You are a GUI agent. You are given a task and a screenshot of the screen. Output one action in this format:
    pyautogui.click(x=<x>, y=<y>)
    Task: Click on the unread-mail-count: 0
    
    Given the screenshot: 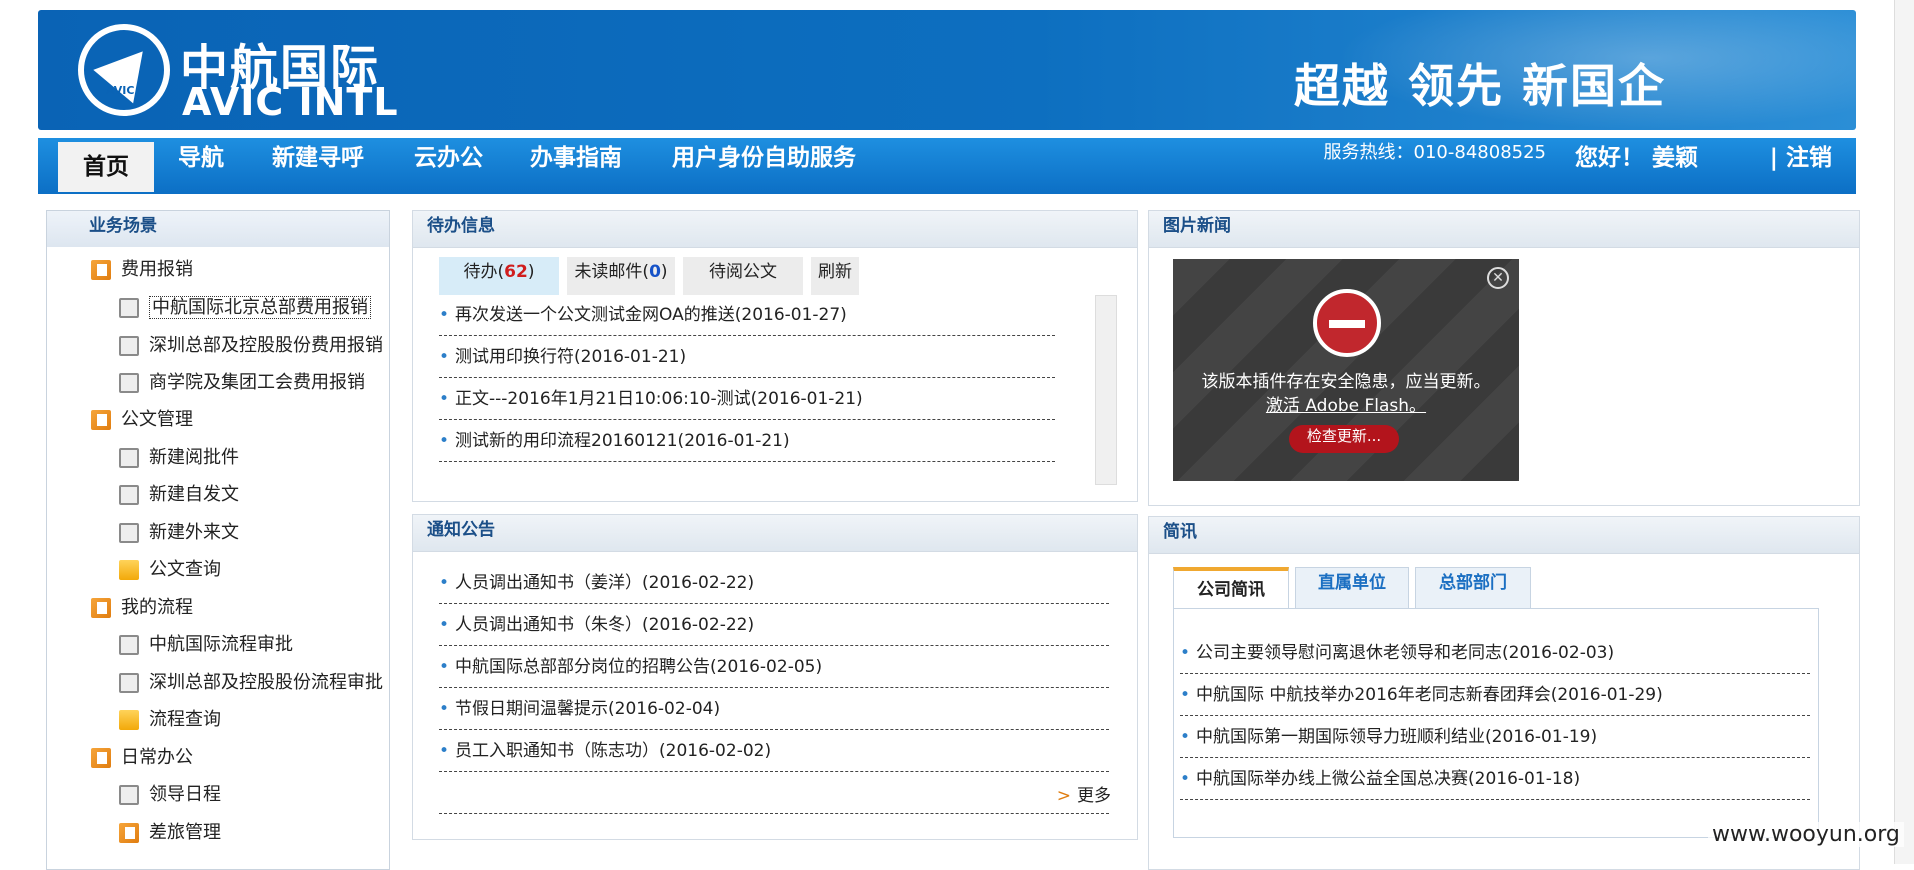 What is the action you would take?
    pyautogui.click(x=655, y=272)
    